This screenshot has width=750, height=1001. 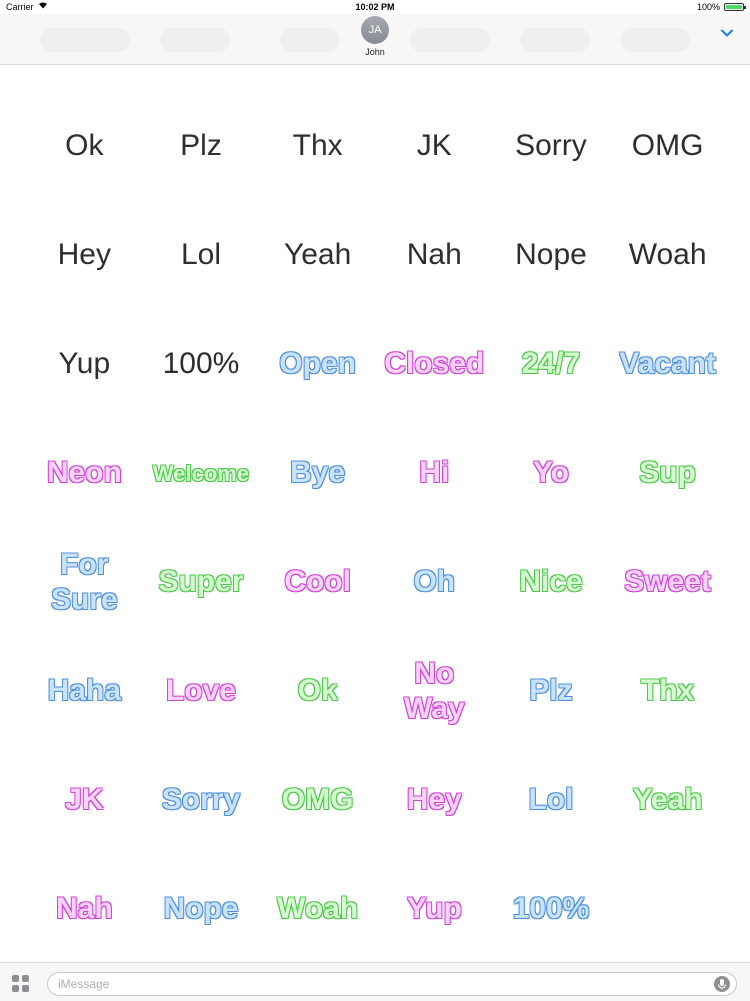 What do you see at coordinates (201, 473) in the screenshot?
I see `sticker: Welcome` at bounding box center [201, 473].